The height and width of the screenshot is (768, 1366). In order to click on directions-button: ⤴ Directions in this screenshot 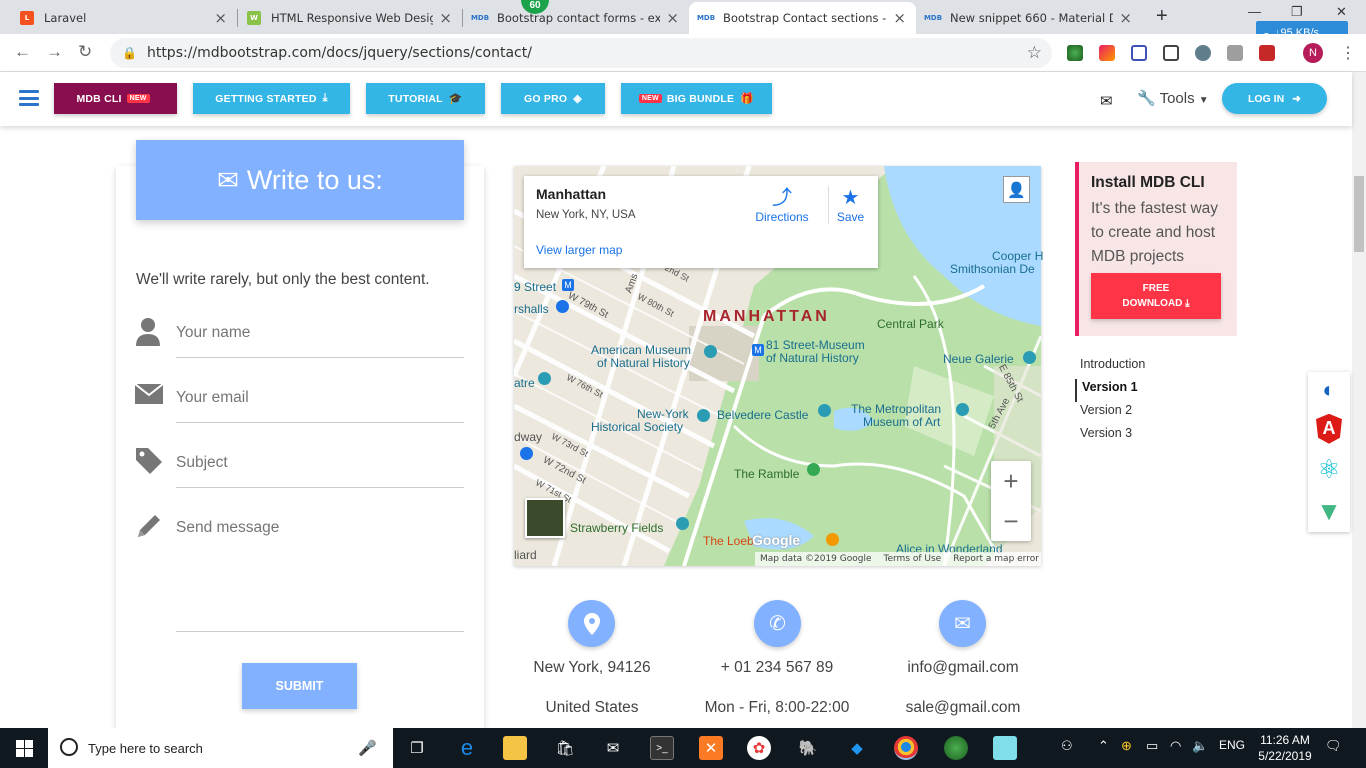, I will do `click(782, 205)`.